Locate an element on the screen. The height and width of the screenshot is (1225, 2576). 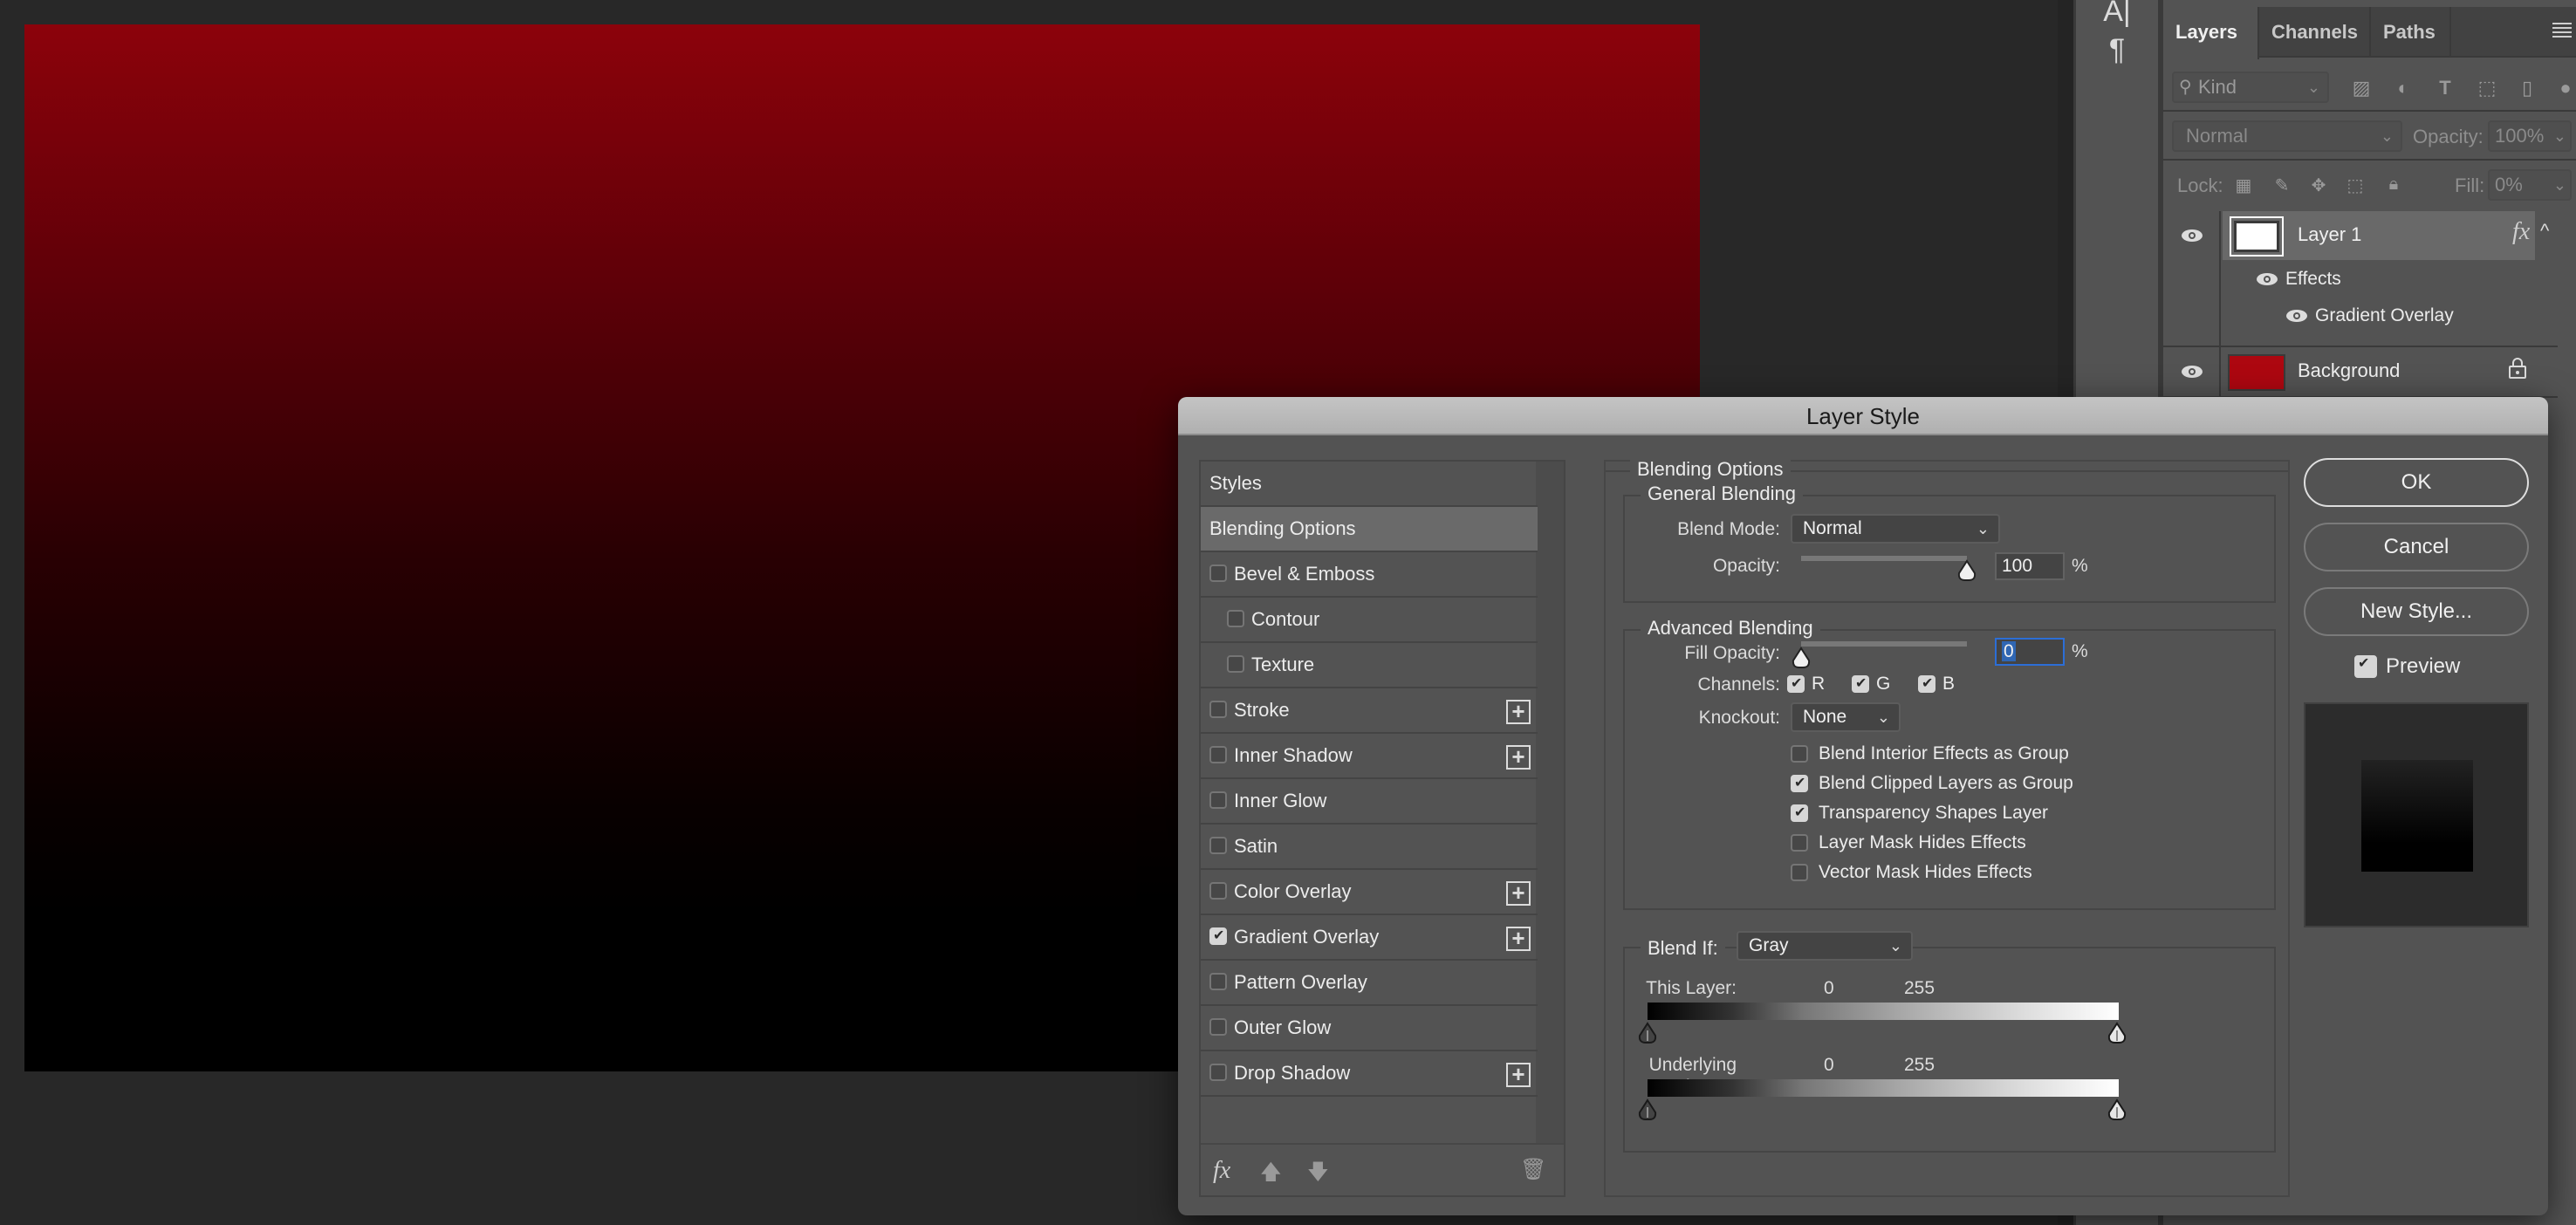
cancel-button: Cancel is located at coordinates (2417, 547).